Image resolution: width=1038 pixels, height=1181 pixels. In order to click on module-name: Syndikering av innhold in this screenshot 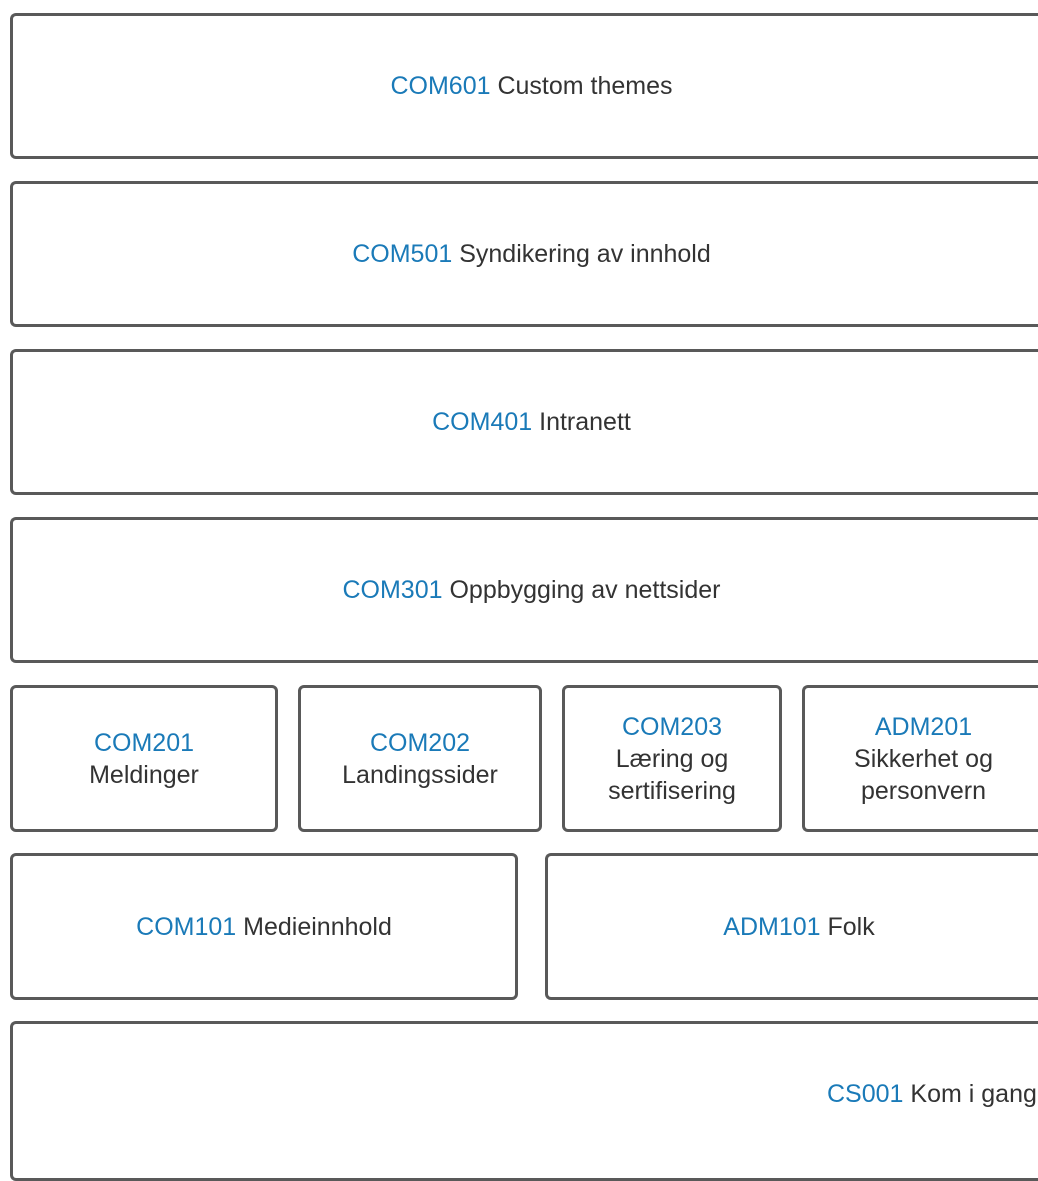, I will do `click(585, 254)`.